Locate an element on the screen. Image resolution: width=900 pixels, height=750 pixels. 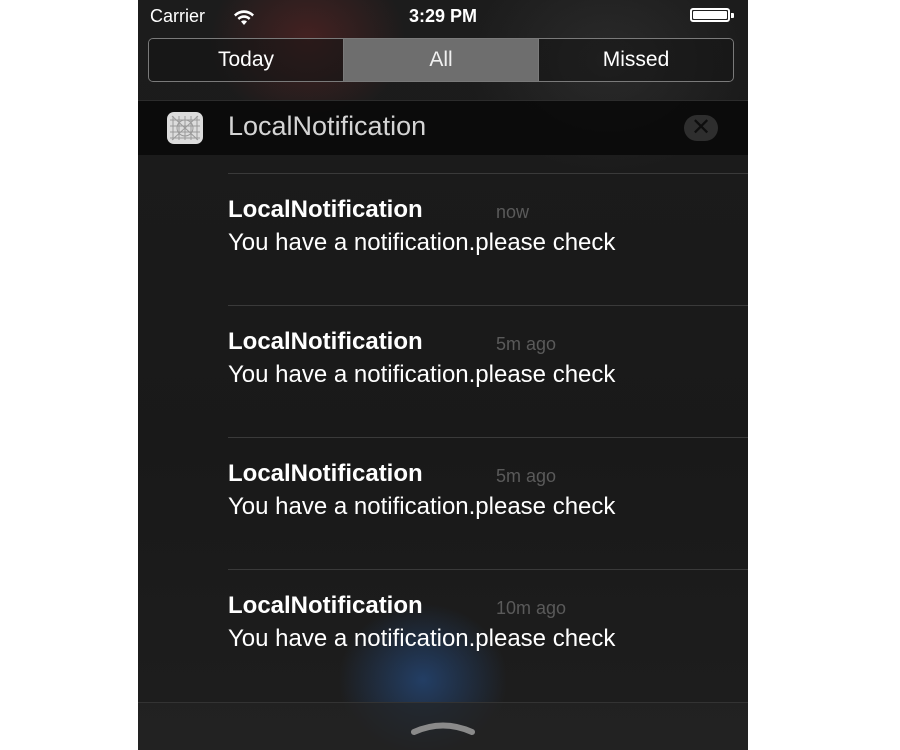
notification-time: 10m ago is located at coordinates (531, 608).